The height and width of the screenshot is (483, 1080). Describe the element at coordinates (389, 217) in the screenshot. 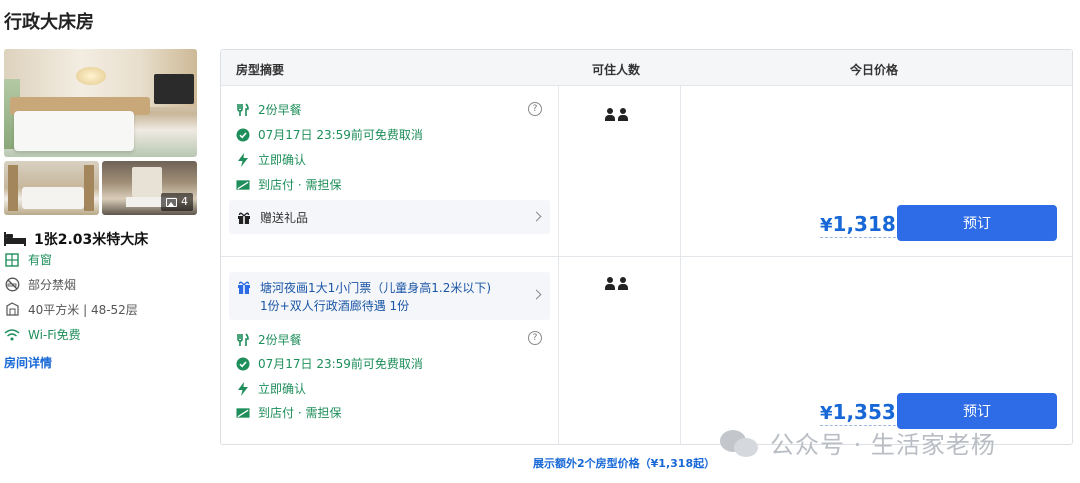

I see `gift-item: 赠送礼品` at that location.